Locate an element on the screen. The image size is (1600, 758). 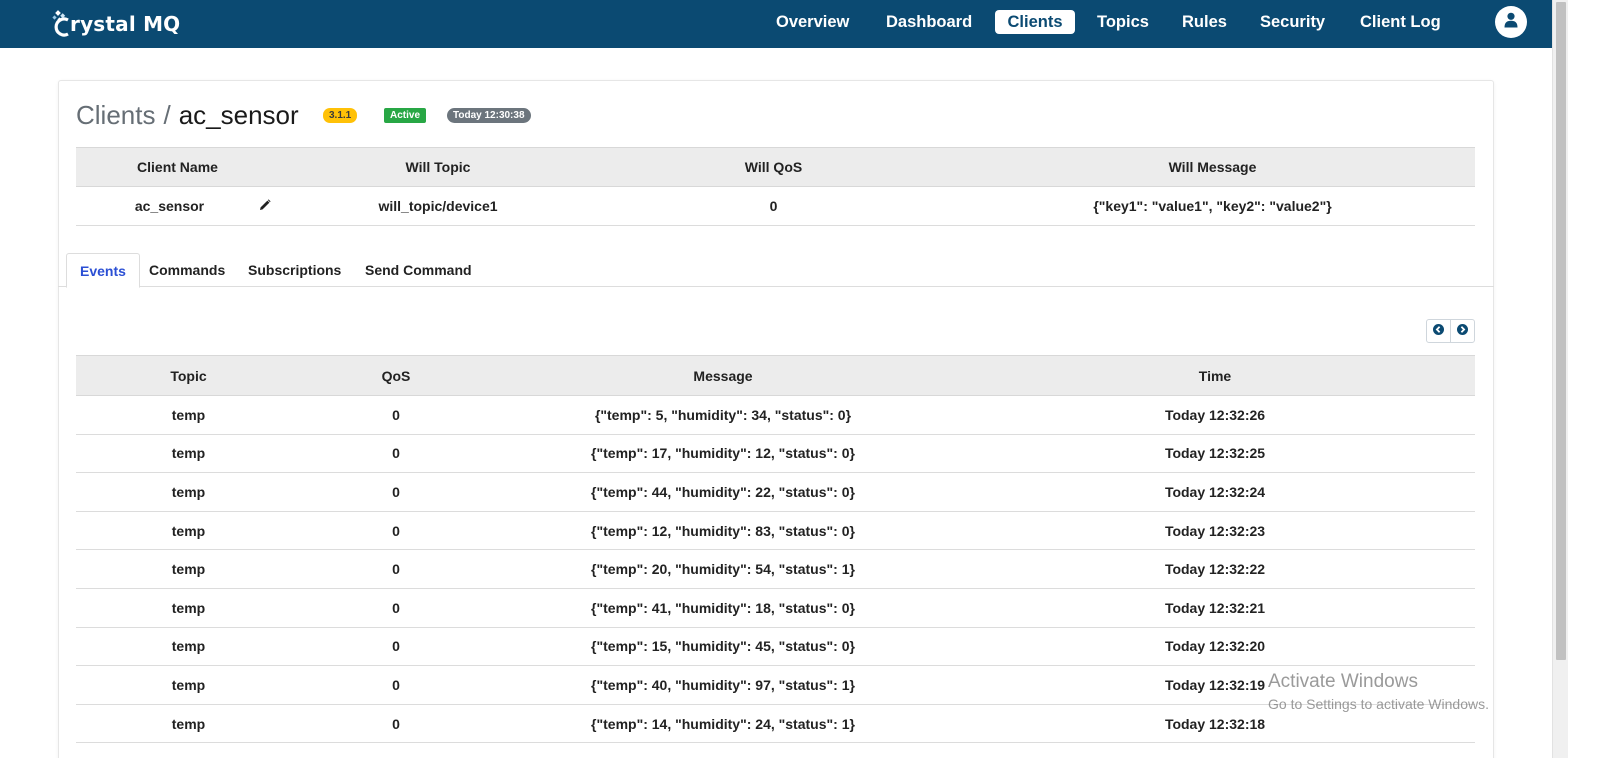
time-cell: Today 12:32:19 is located at coordinates (1215, 685).